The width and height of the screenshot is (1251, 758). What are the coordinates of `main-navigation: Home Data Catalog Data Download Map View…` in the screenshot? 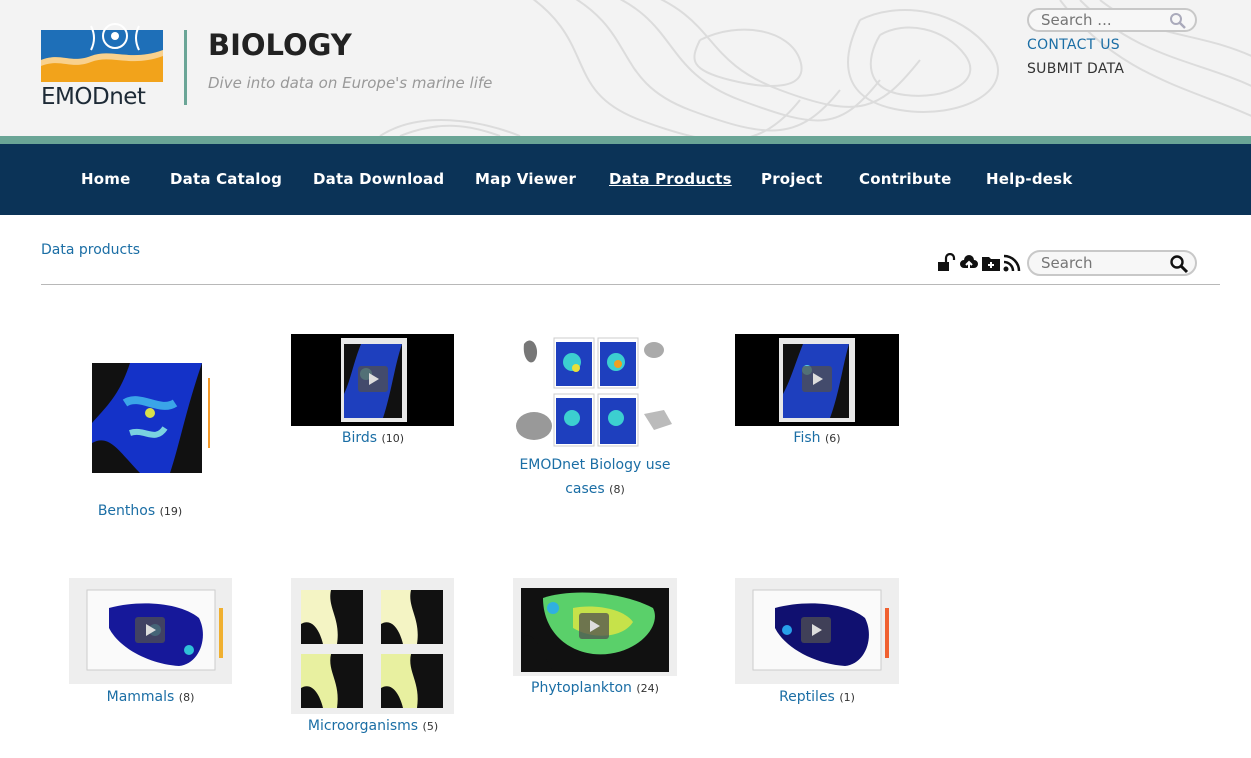 It's located at (625, 179).